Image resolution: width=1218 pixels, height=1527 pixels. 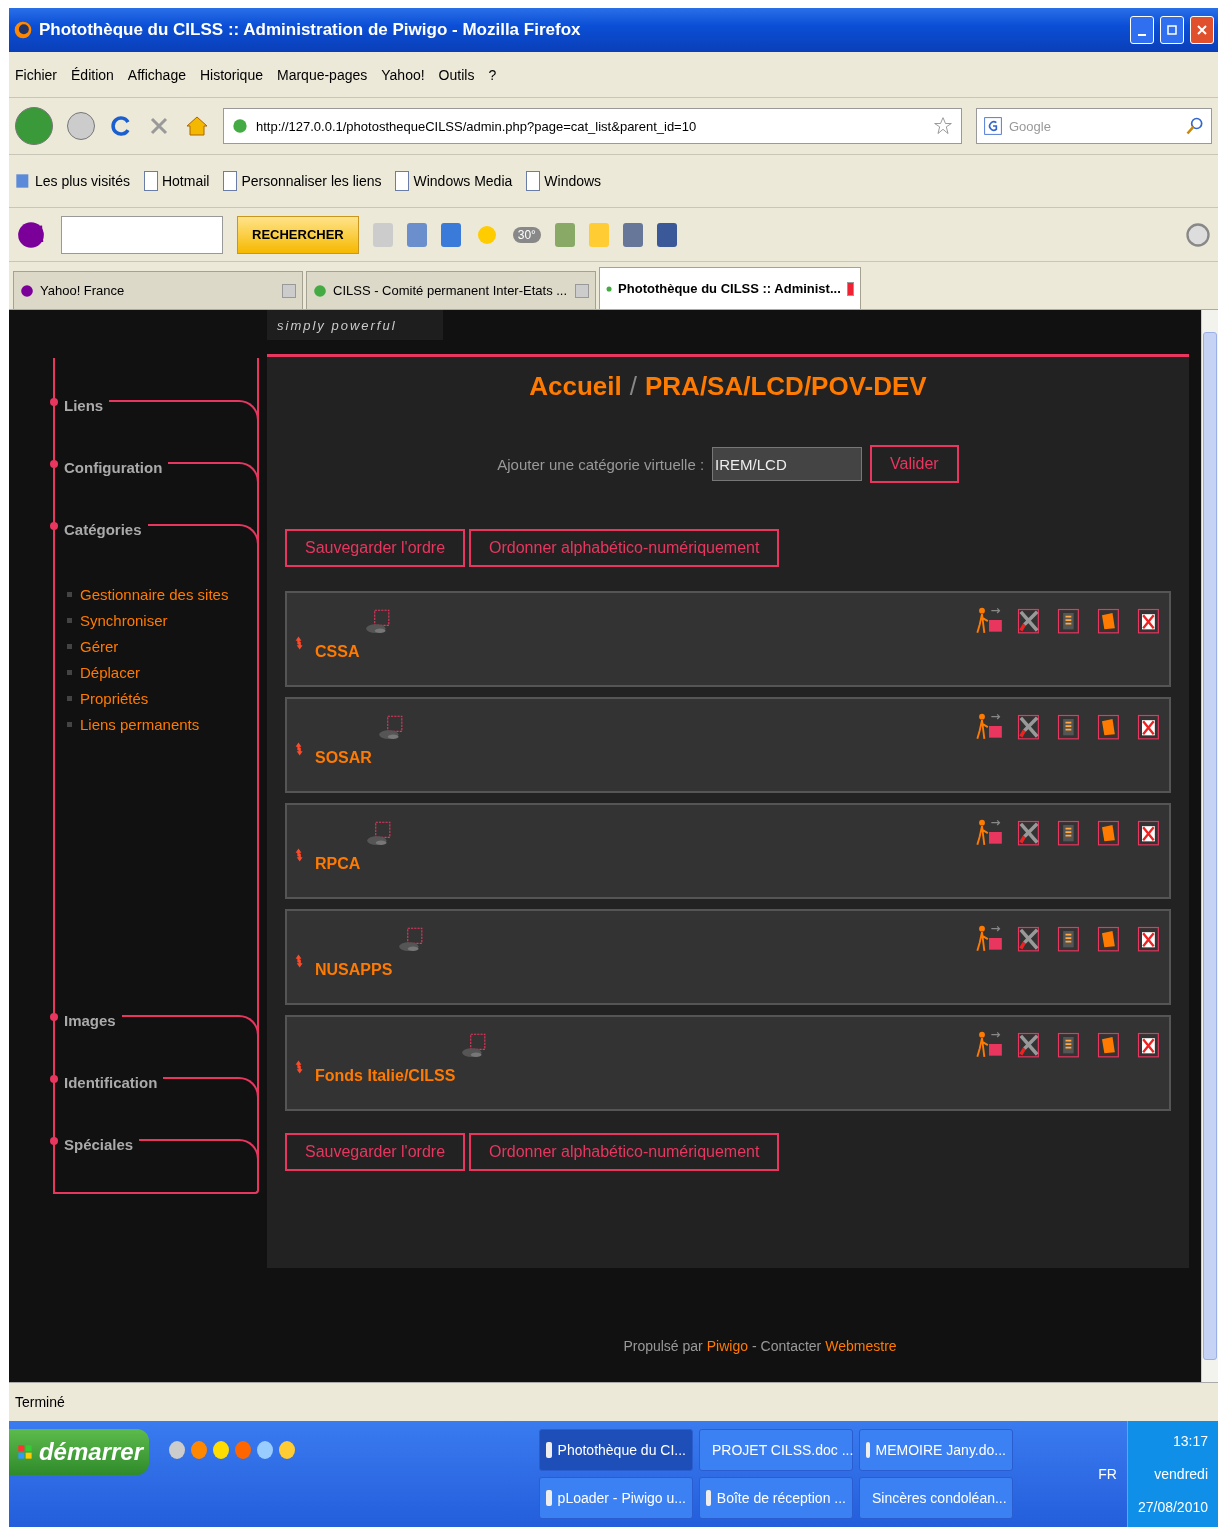 I want to click on footer-link: Webmestre, so click(x=861, y=1346).